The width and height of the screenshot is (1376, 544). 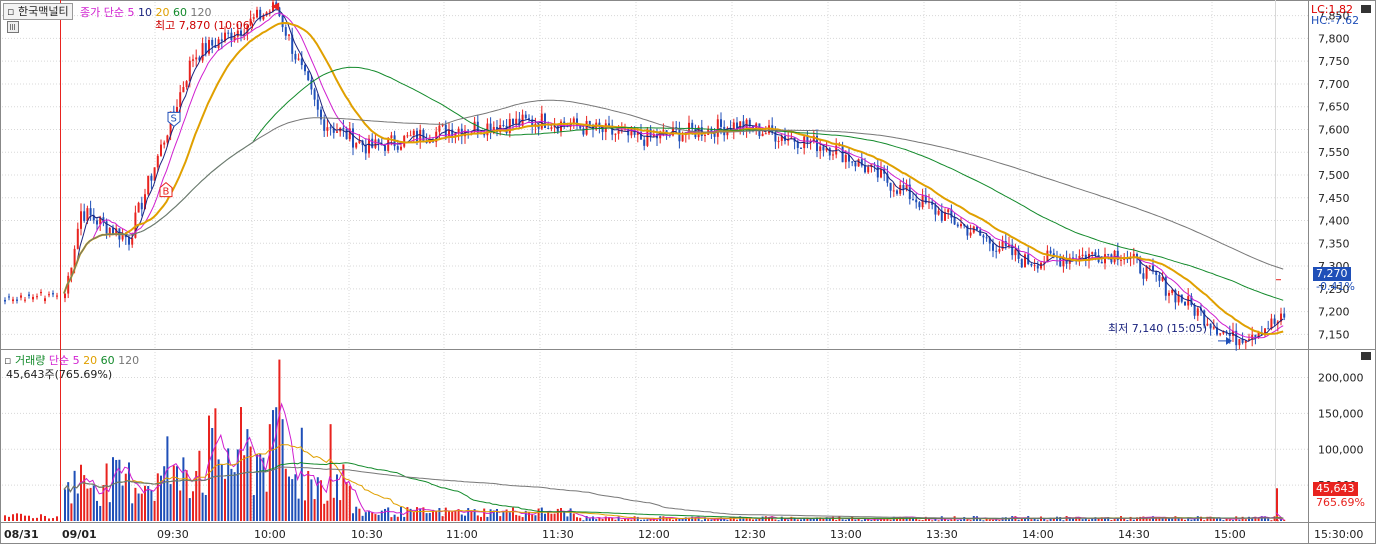 I want to click on close-volume-panel-icon, so click(x=1366, y=356).